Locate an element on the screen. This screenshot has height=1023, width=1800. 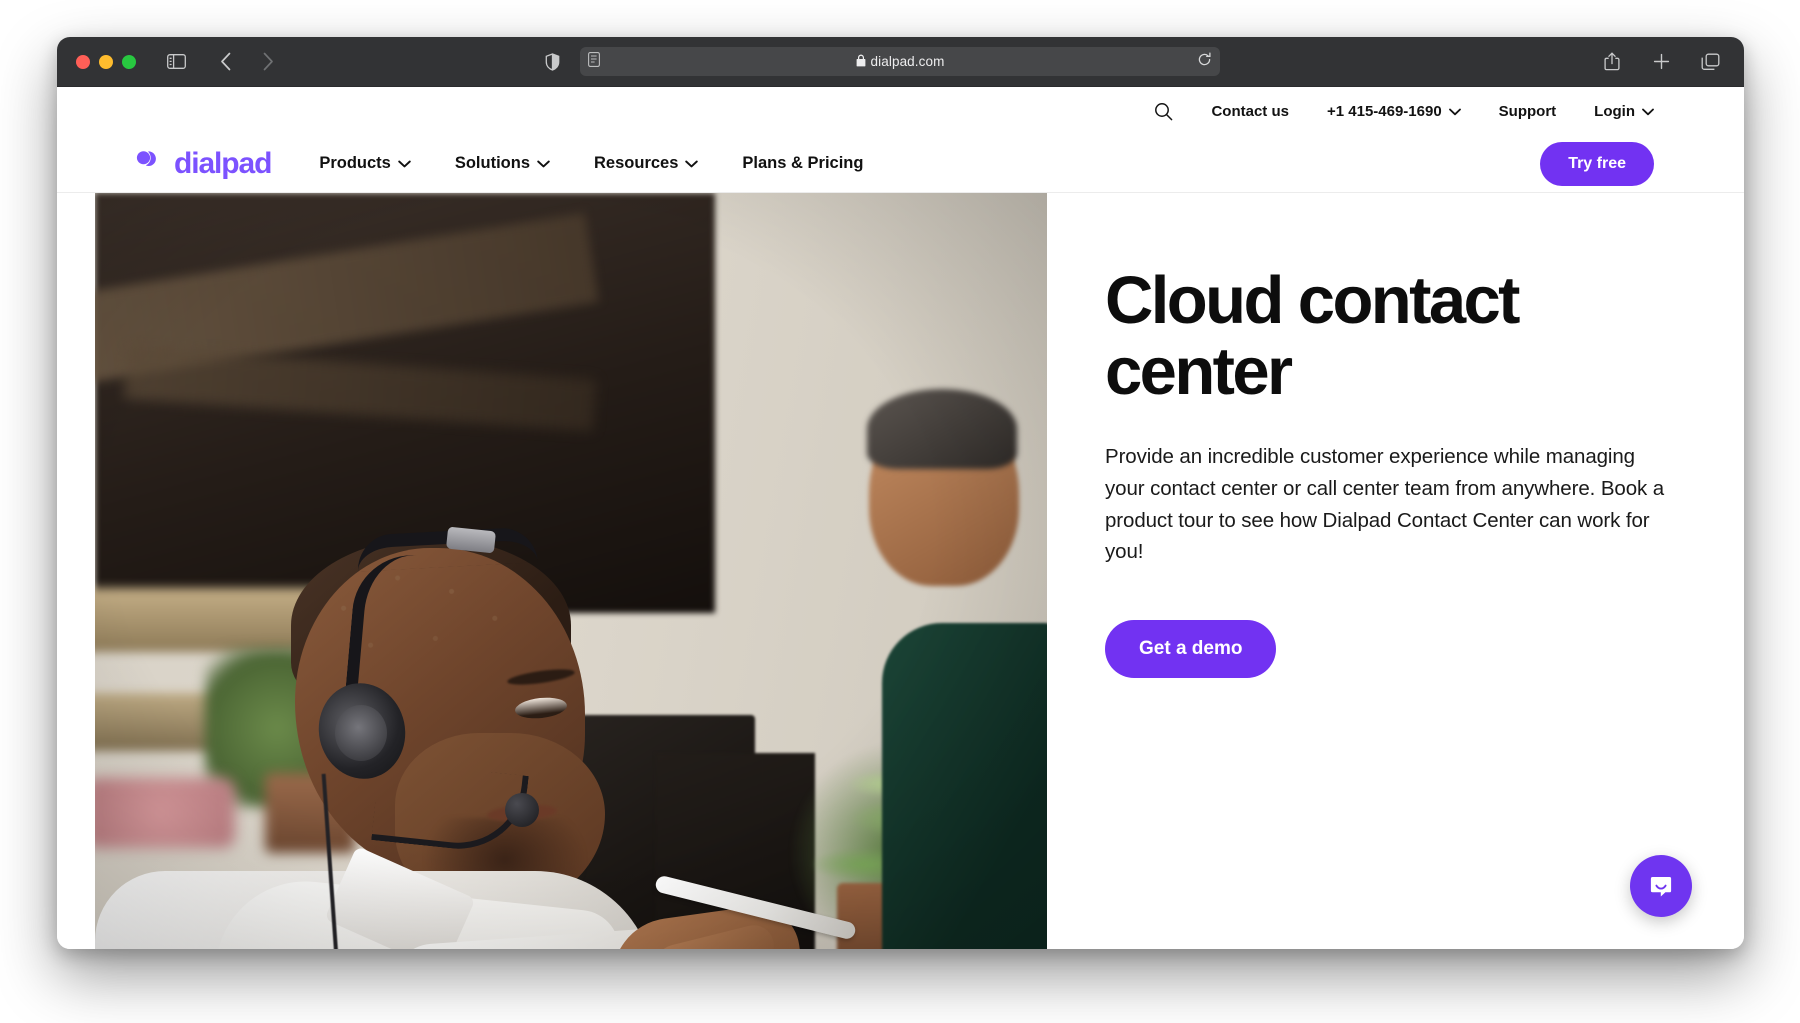
contact-us-label: Contact us is located at coordinates (1250, 111).